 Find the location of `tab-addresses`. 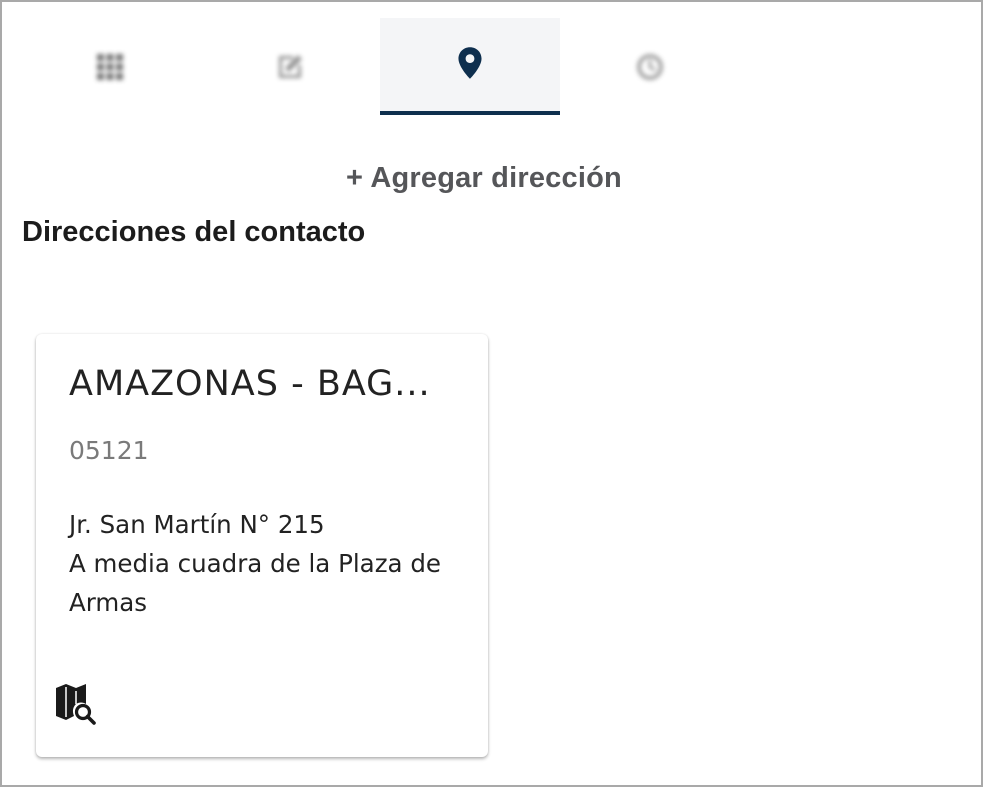

tab-addresses is located at coordinates (470, 66).